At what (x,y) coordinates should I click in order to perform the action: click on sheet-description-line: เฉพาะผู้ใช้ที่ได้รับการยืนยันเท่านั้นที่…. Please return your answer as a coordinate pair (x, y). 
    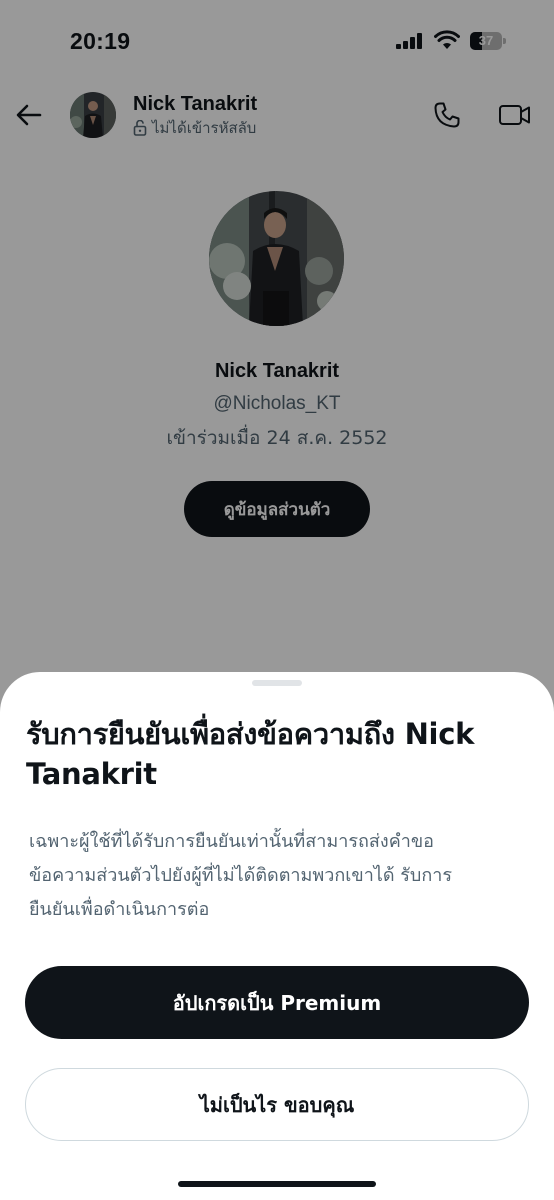
    Looking at the image, I should click on (231, 841).